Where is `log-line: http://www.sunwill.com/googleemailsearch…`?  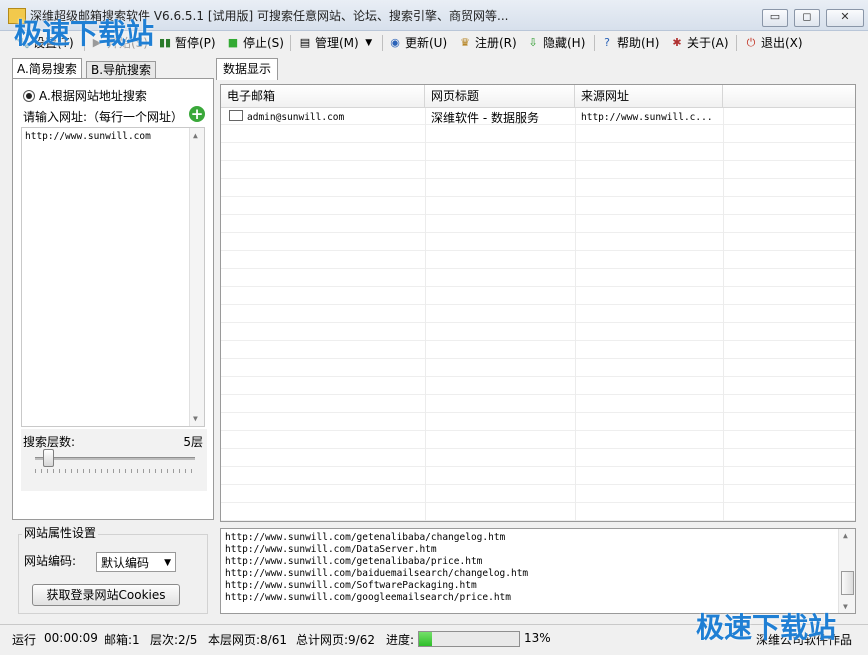
log-line: http://www.sunwill.com/googleemailsearch… is located at coordinates (368, 597).